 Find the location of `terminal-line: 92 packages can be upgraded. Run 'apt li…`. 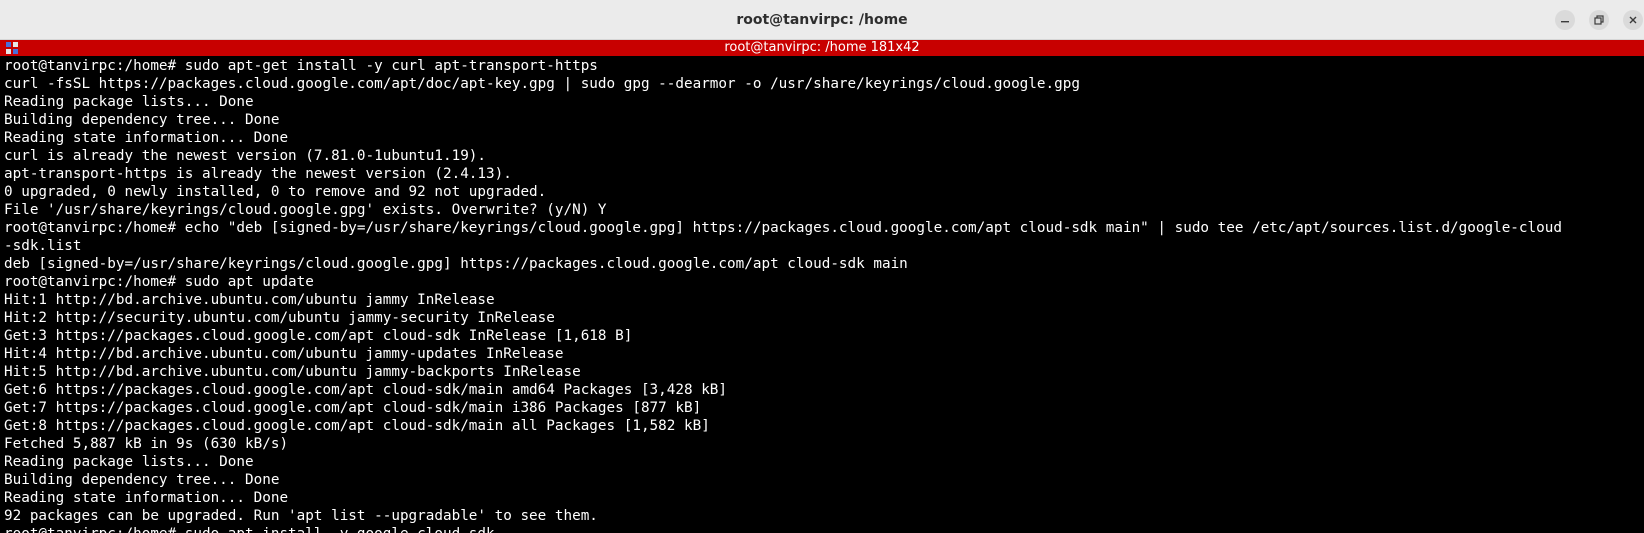

terminal-line: 92 packages can be upgraded. Run 'apt li… is located at coordinates (301, 516).